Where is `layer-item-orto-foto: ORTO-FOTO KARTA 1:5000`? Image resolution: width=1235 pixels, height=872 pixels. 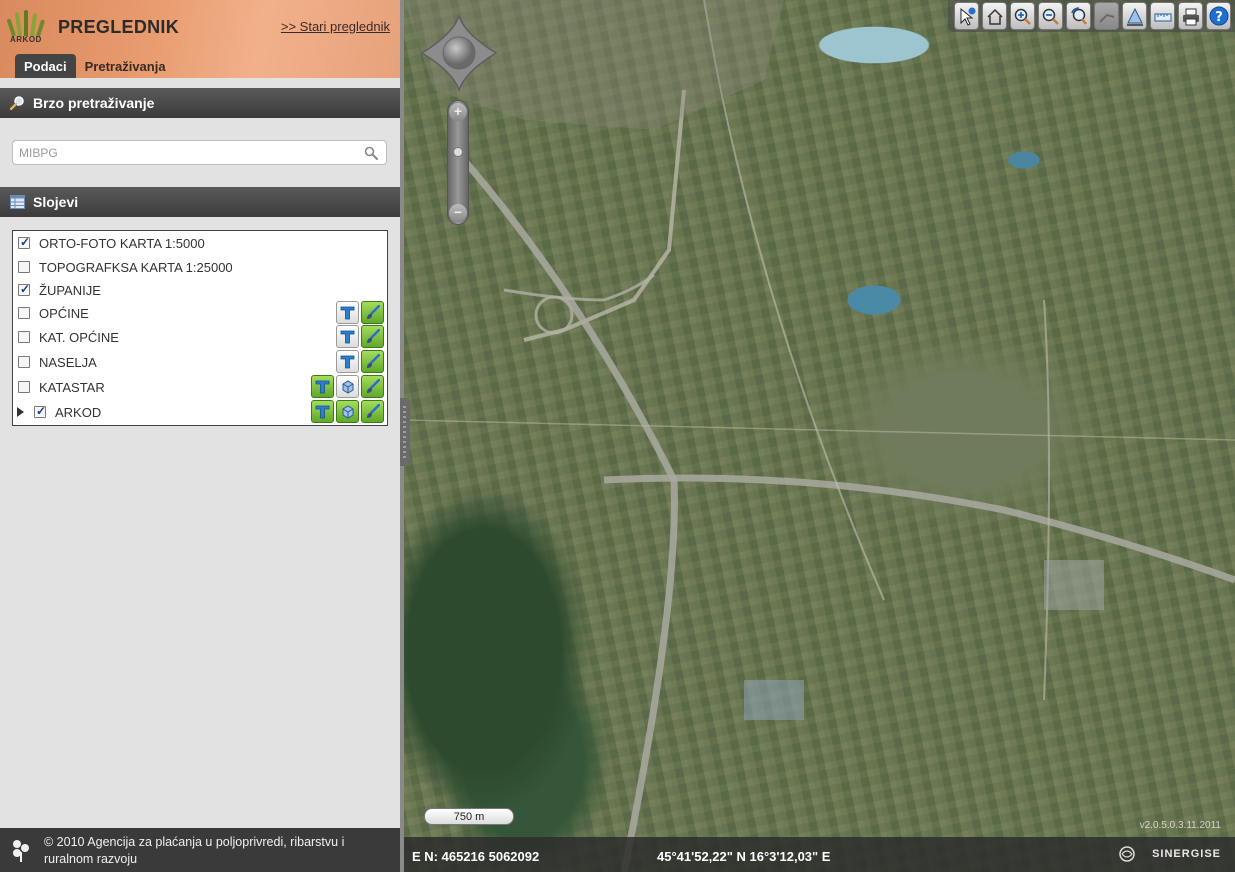 layer-item-orto-foto: ORTO-FOTO KARTA 1:5000 is located at coordinates (200, 243).